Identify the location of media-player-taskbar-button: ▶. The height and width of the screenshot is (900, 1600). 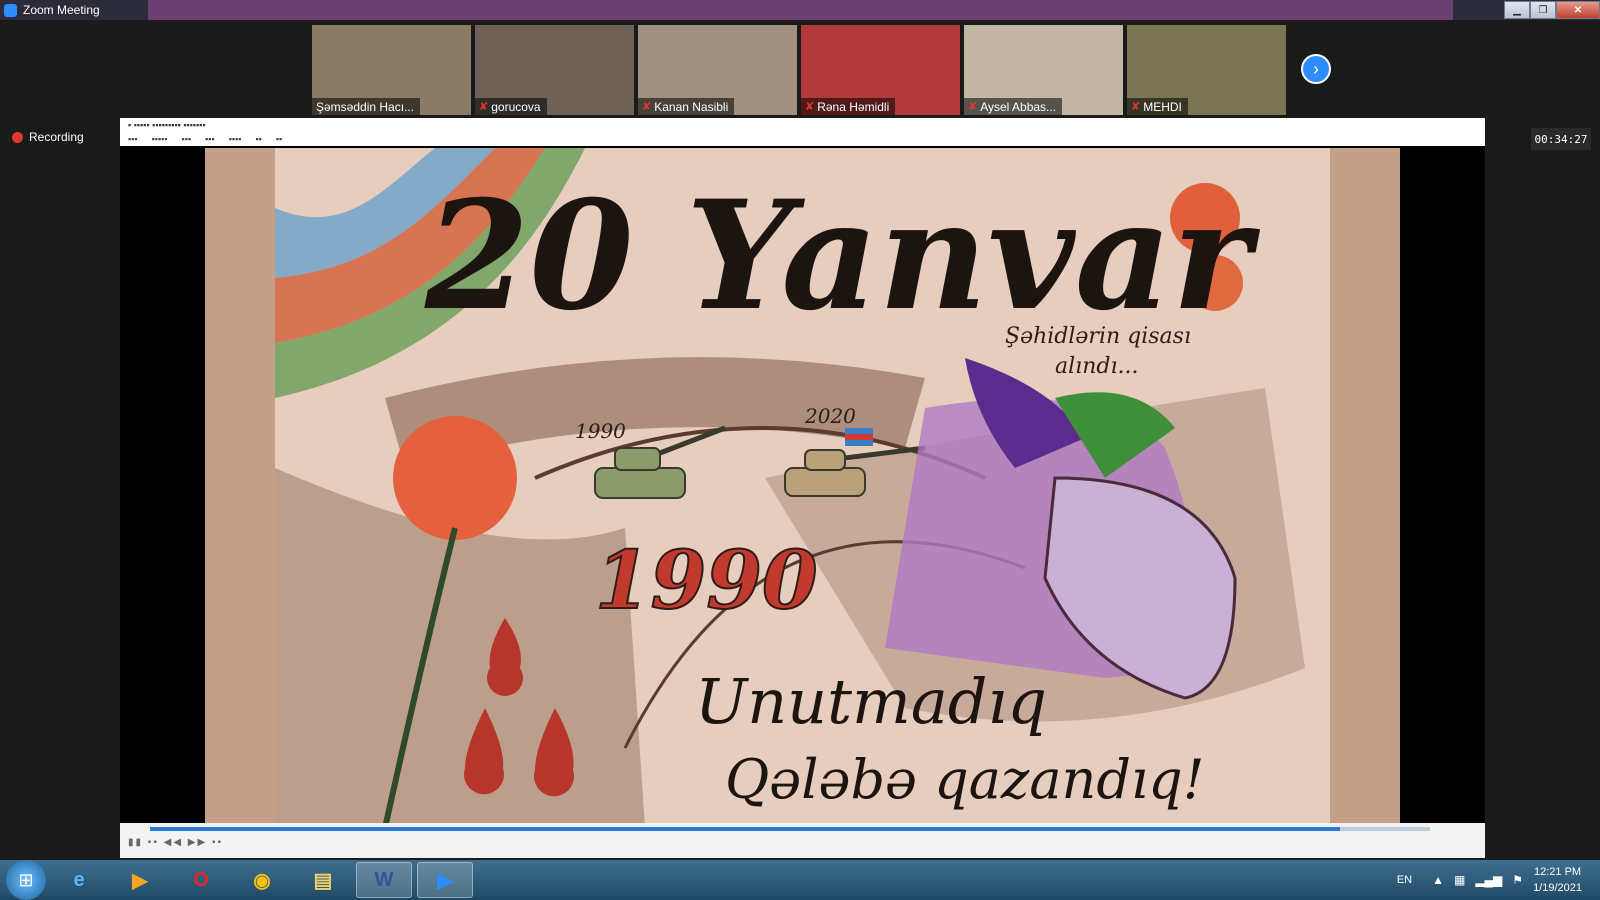
(140, 880).